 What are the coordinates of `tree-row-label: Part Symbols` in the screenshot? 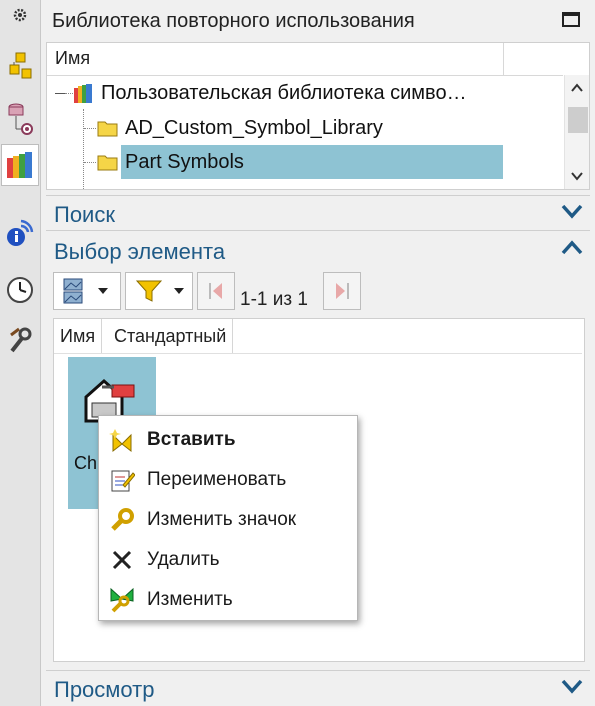 It's located at (184, 162).